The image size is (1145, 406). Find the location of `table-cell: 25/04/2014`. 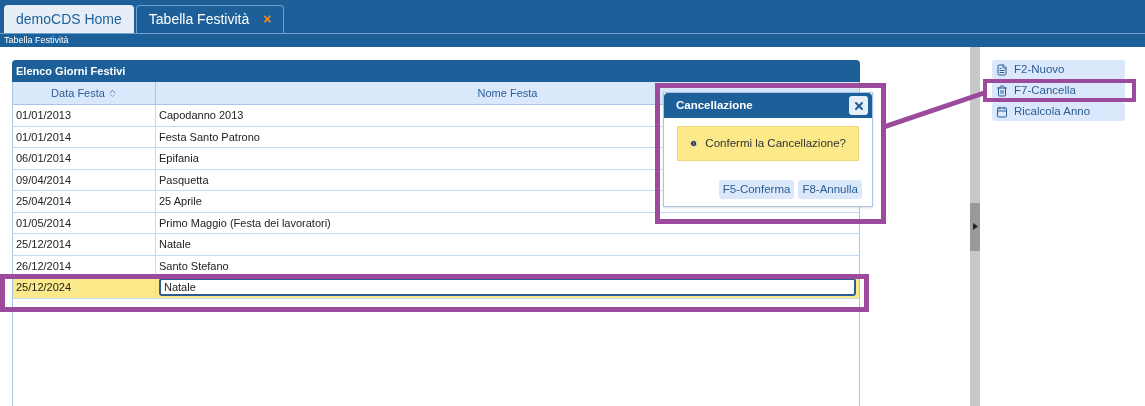

table-cell: 25/04/2014 is located at coordinates (84, 201).